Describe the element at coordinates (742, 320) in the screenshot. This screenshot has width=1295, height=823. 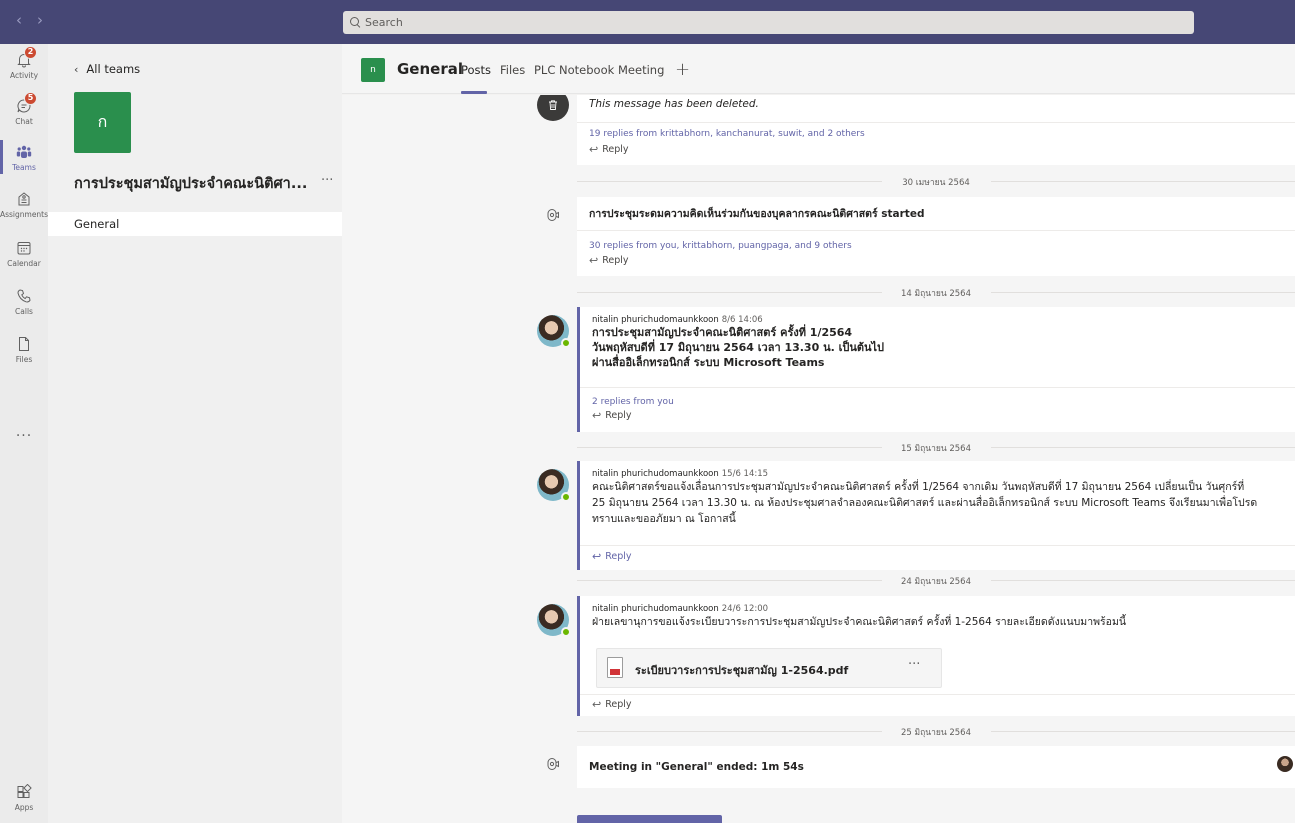
I see `post-time: 8/6 14:06` at that location.